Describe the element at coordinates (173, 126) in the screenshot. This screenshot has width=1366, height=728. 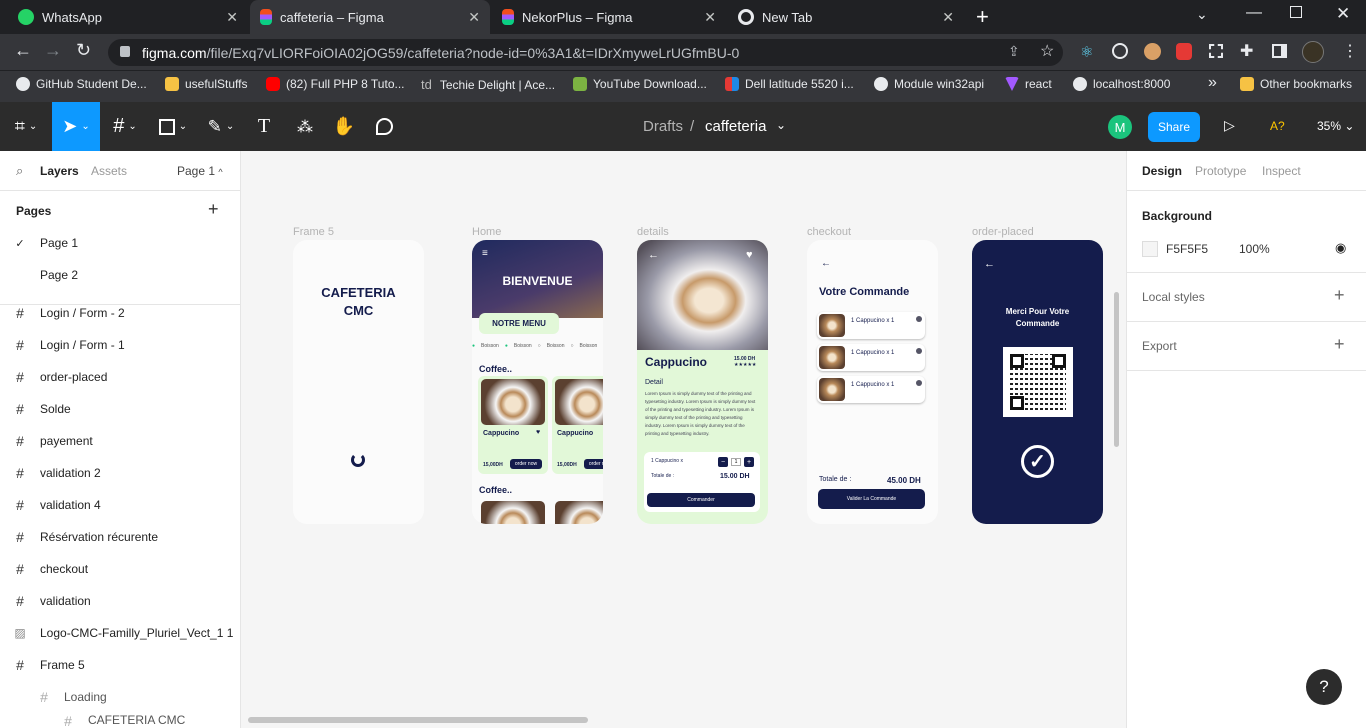
I see `shape-tool: ⌄` at that location.